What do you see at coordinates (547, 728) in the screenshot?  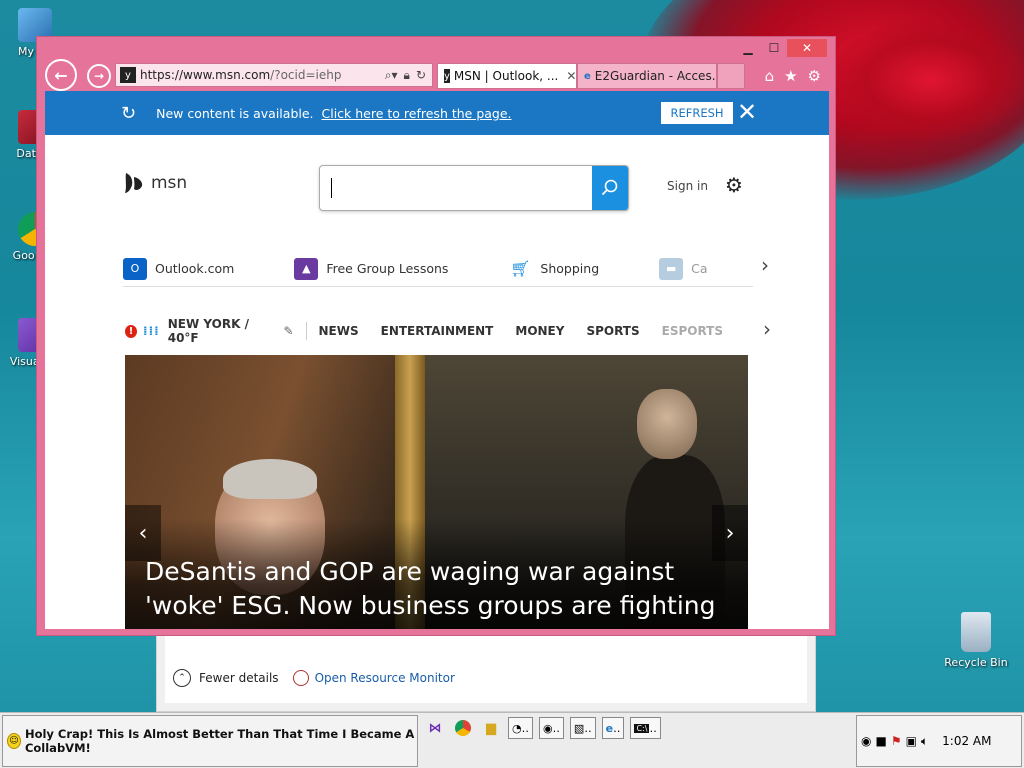 I see `globe-icon: ◉` at bounding box center [547, 728].